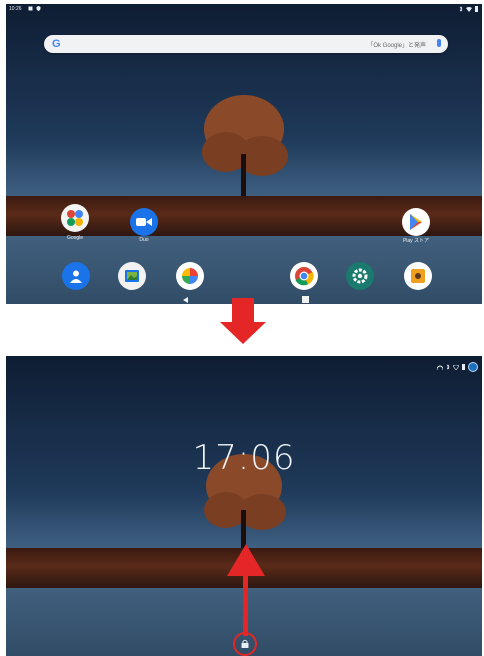 This screenshot has height=656, width=484. I want to click on contacts-icon, so click(76, 276).